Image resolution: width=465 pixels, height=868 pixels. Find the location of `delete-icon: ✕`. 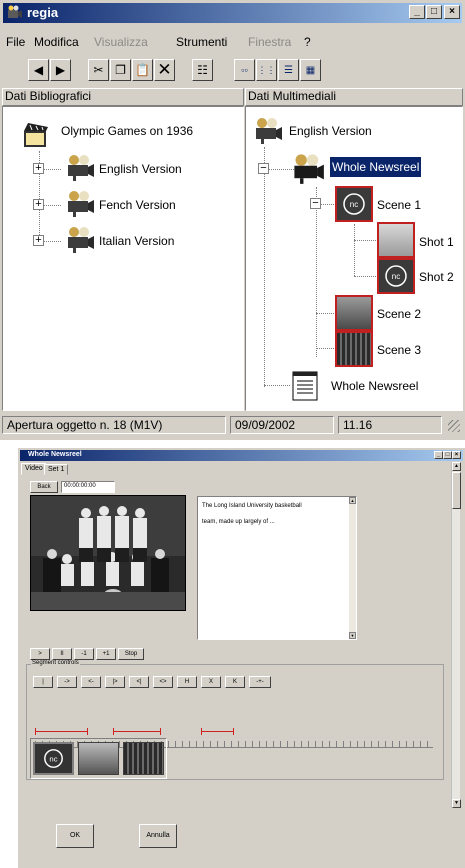

delete-icon: ✕ is located at coordinates (164, 69).